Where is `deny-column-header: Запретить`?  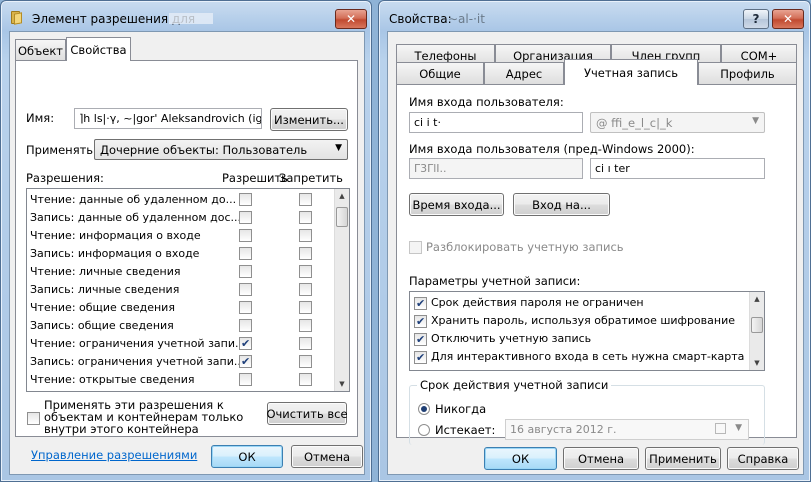
deny-column-header: Запретить is located at coordinates (311, 178).